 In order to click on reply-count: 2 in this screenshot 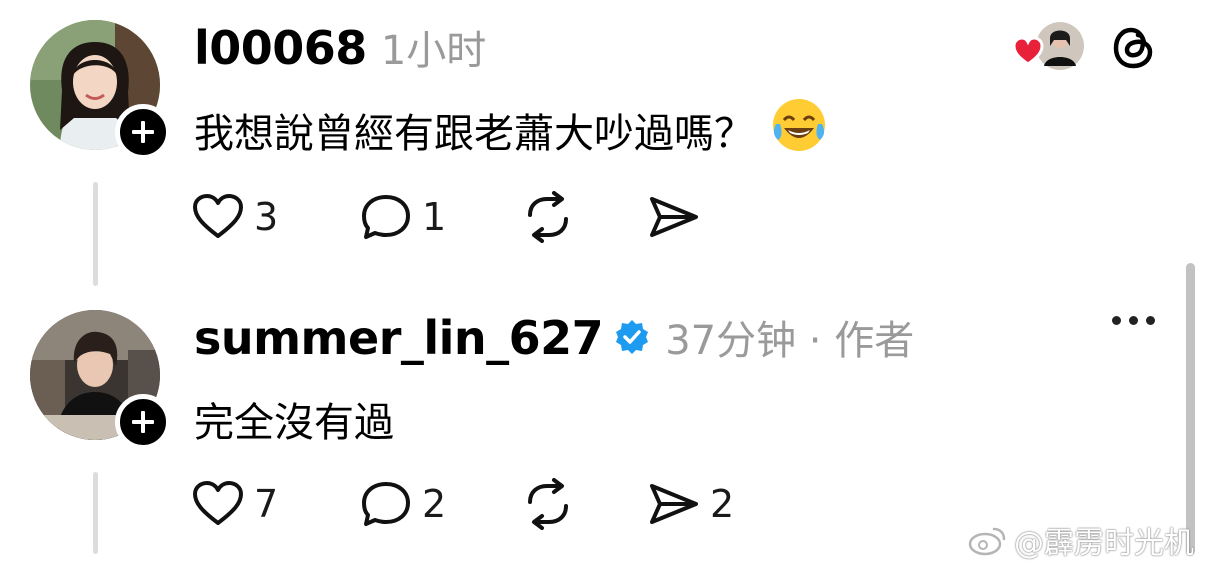, I will do `click(434, 504)`.